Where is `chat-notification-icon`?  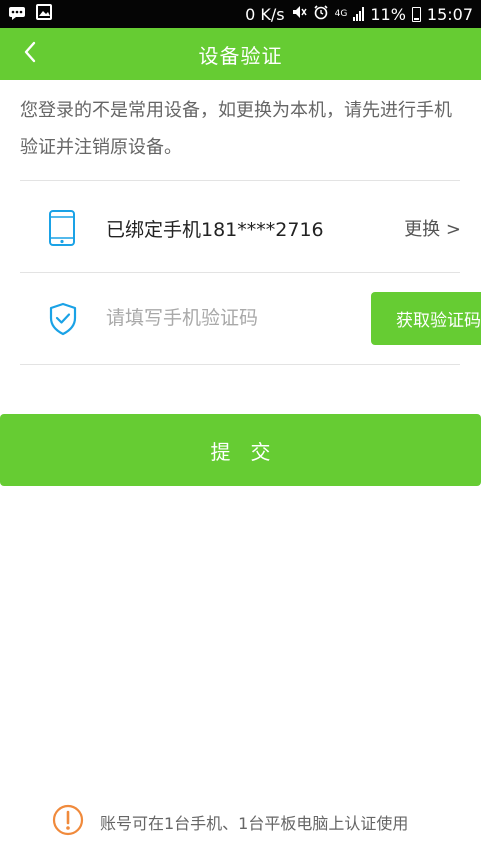 chat-notification-icon is located at coordinates (17, 14).